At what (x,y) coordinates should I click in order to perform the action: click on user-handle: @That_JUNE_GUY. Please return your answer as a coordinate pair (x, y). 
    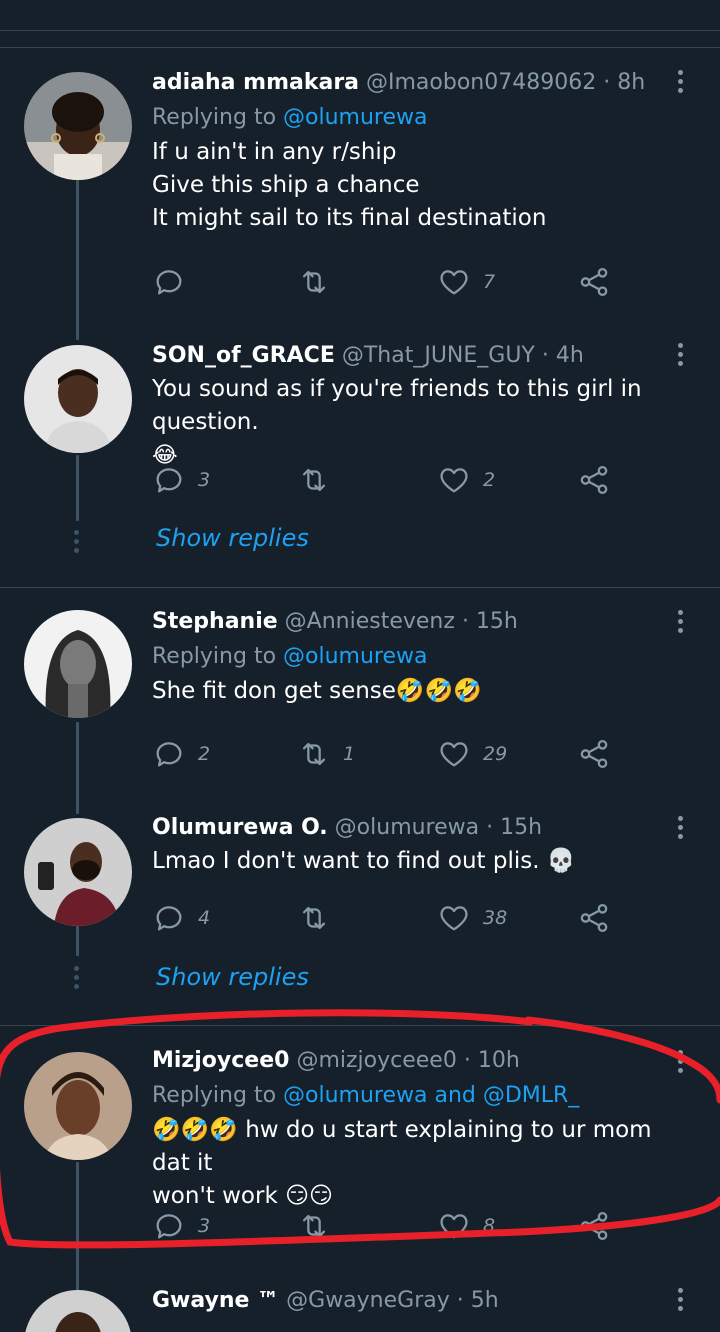
    Looking at the image, I should click on (438, 355).